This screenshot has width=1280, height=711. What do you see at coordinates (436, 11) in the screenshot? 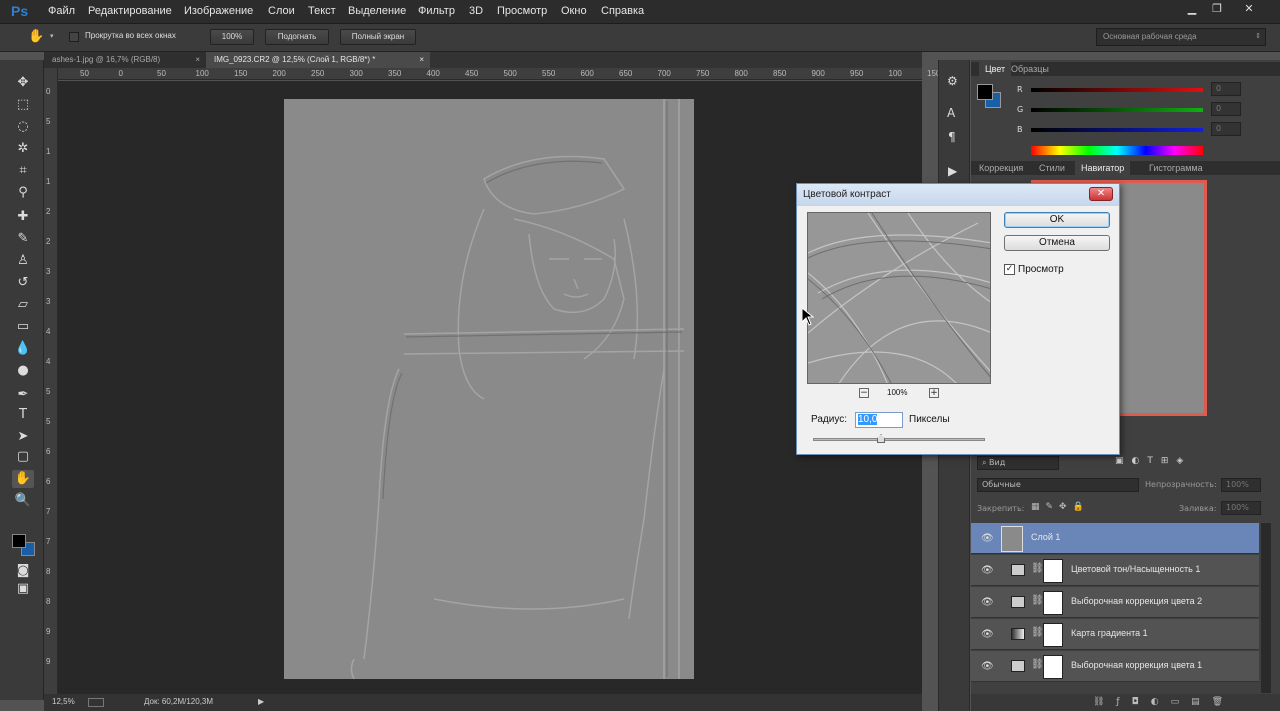
I see `menu-filter: Фильтр` at bounding box center [436, 11].